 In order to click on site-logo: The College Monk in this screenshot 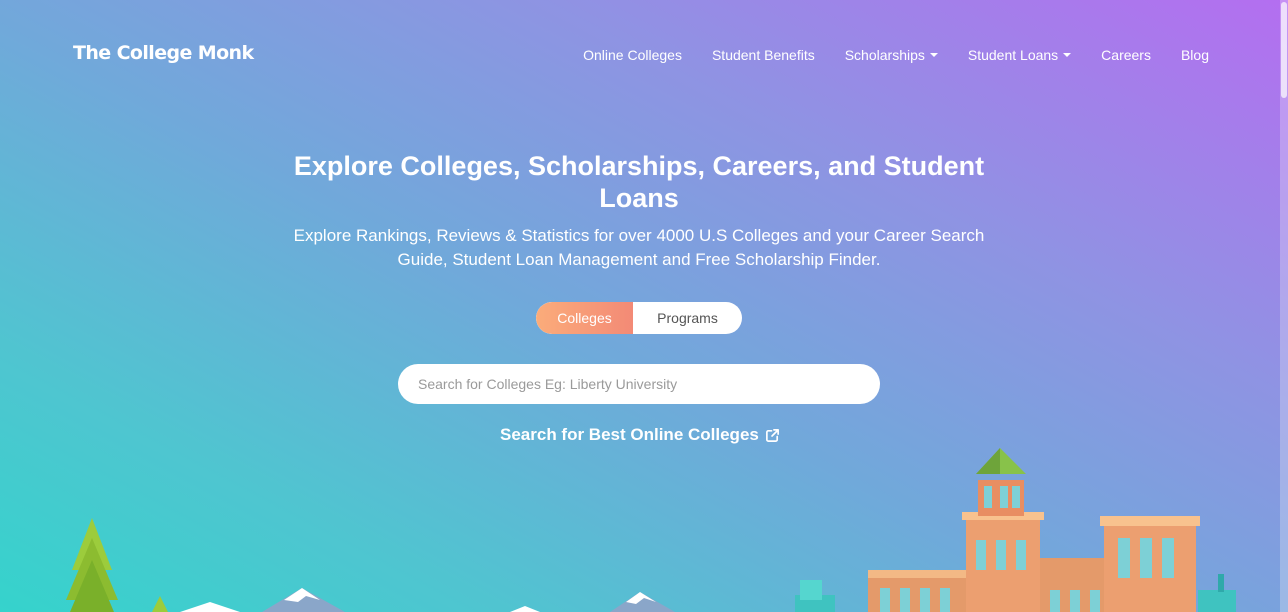, I will do `click(163, 53)`.